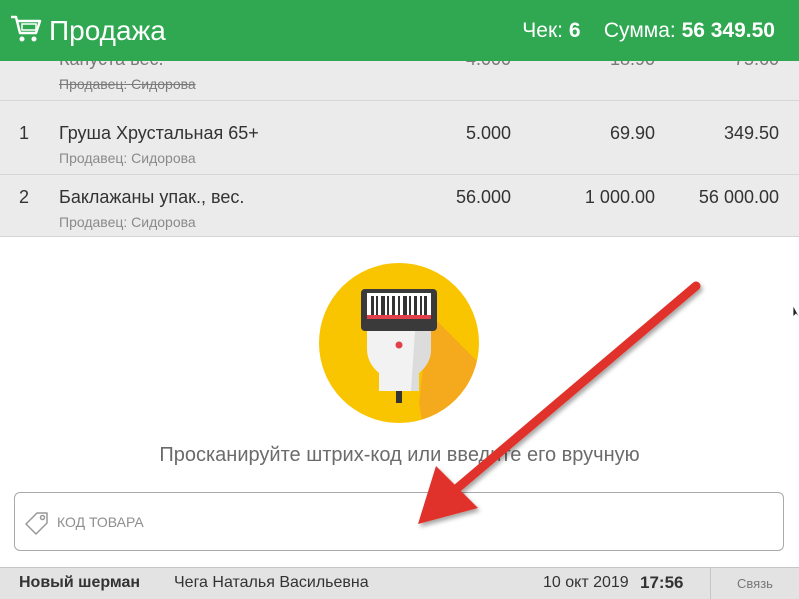 The width and height of the screenshot is (799, 599). Describe the element at coordinates (574, 30) in the screenshot. I see `check-number: 6` at that location.